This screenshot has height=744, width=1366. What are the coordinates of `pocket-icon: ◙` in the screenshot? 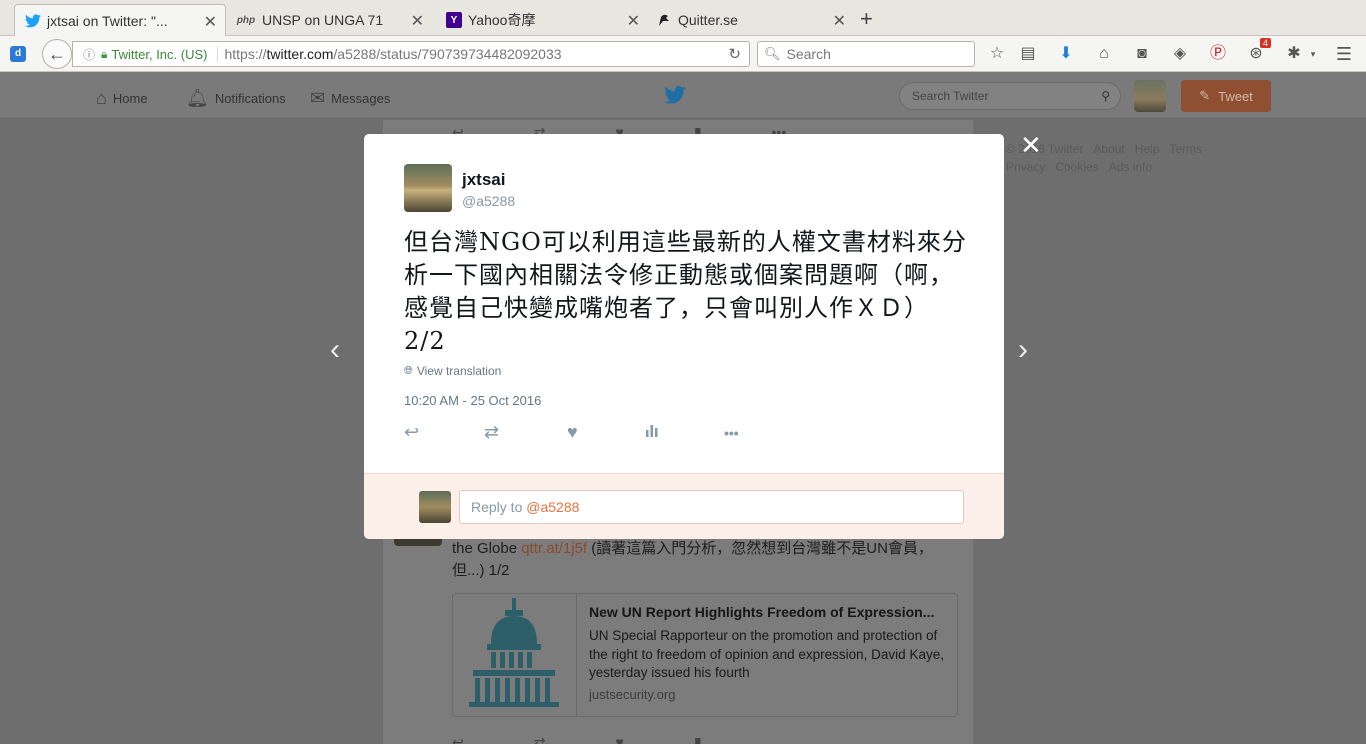 It's located at (1142, 54).